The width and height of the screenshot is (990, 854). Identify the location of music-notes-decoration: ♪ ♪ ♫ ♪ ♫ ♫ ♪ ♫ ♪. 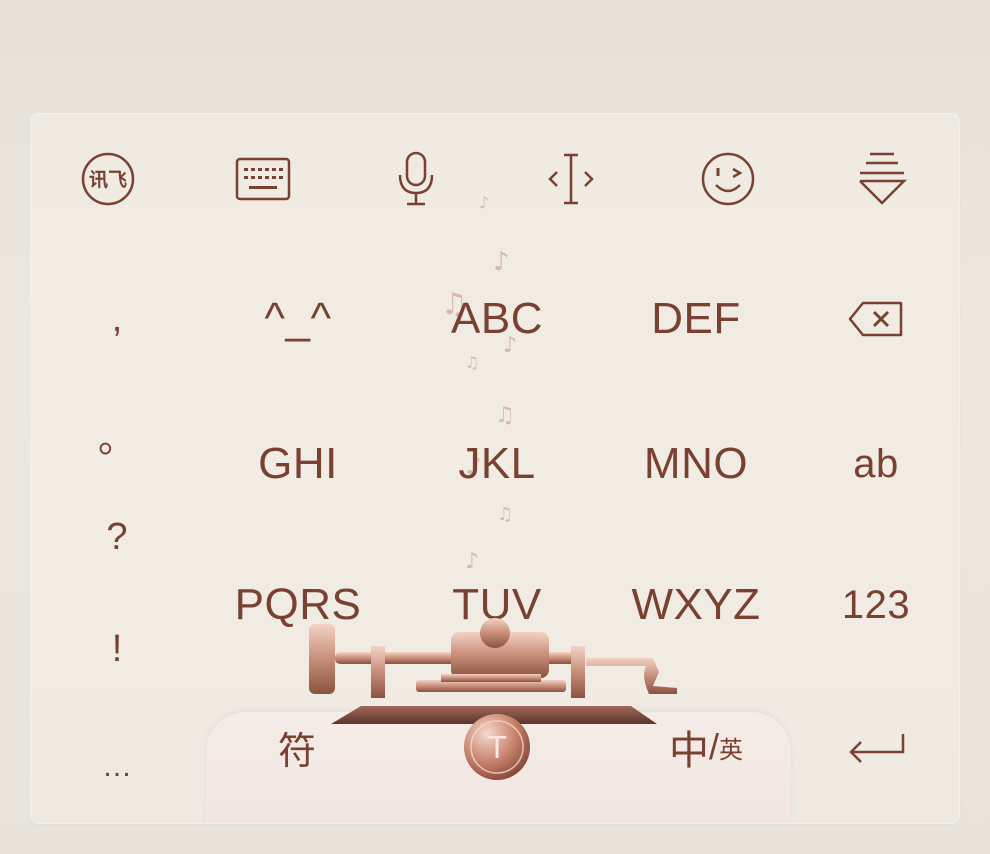
(479, 383).